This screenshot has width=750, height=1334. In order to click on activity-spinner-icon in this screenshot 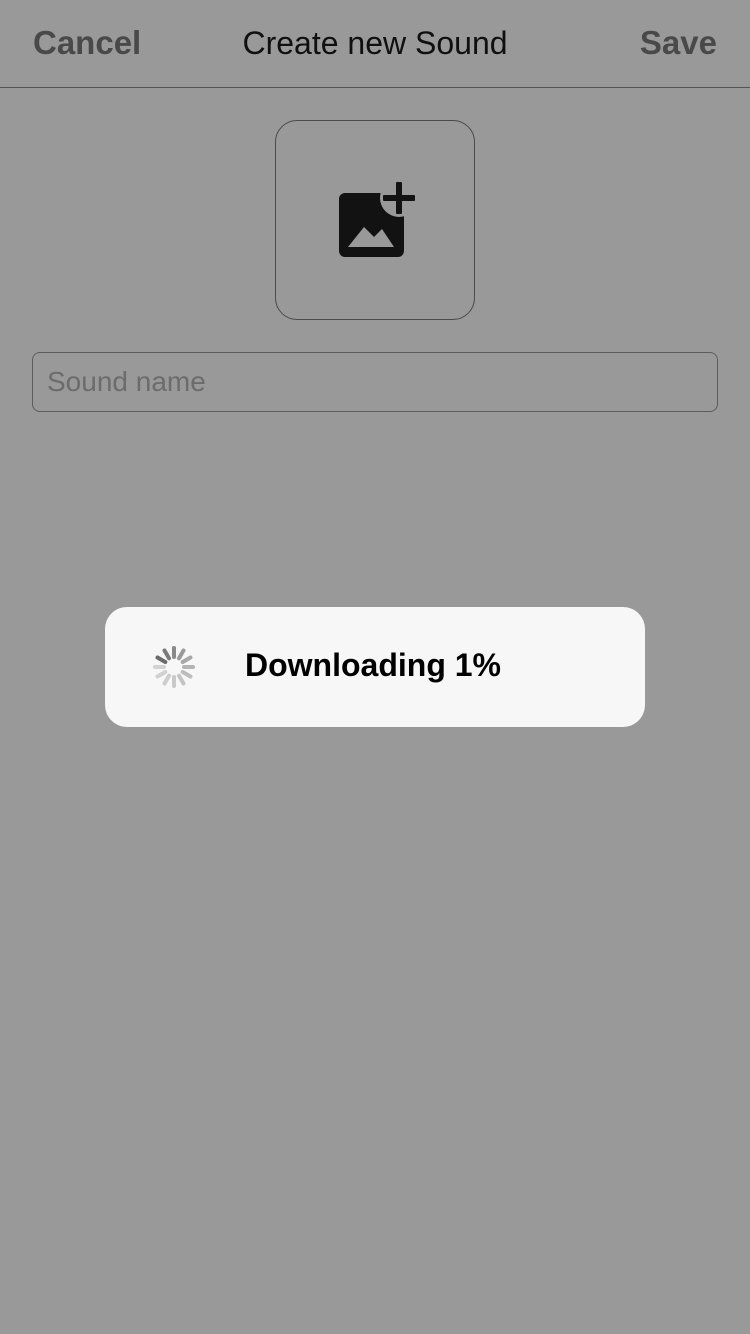, I will do `click(174, 667)`.